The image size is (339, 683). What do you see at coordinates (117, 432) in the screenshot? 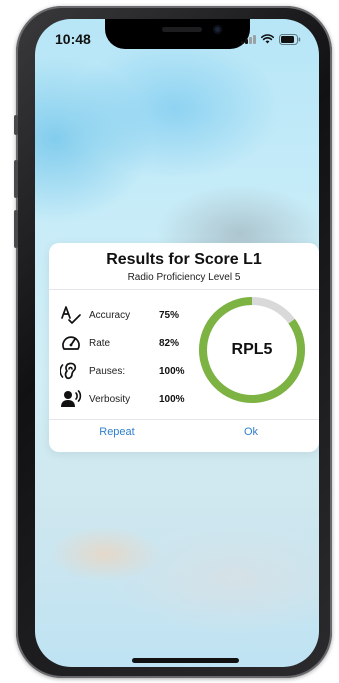
I see `repeat-button: Repeat` at bounding box center [117, 432].